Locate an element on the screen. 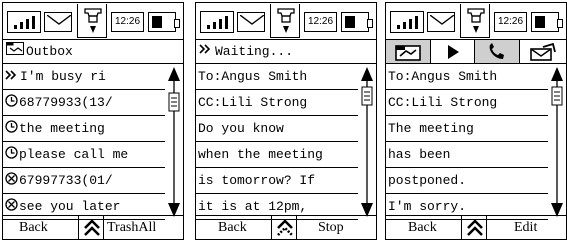  outbox-title-bar: Outbox is located at coordinates (93, 51).